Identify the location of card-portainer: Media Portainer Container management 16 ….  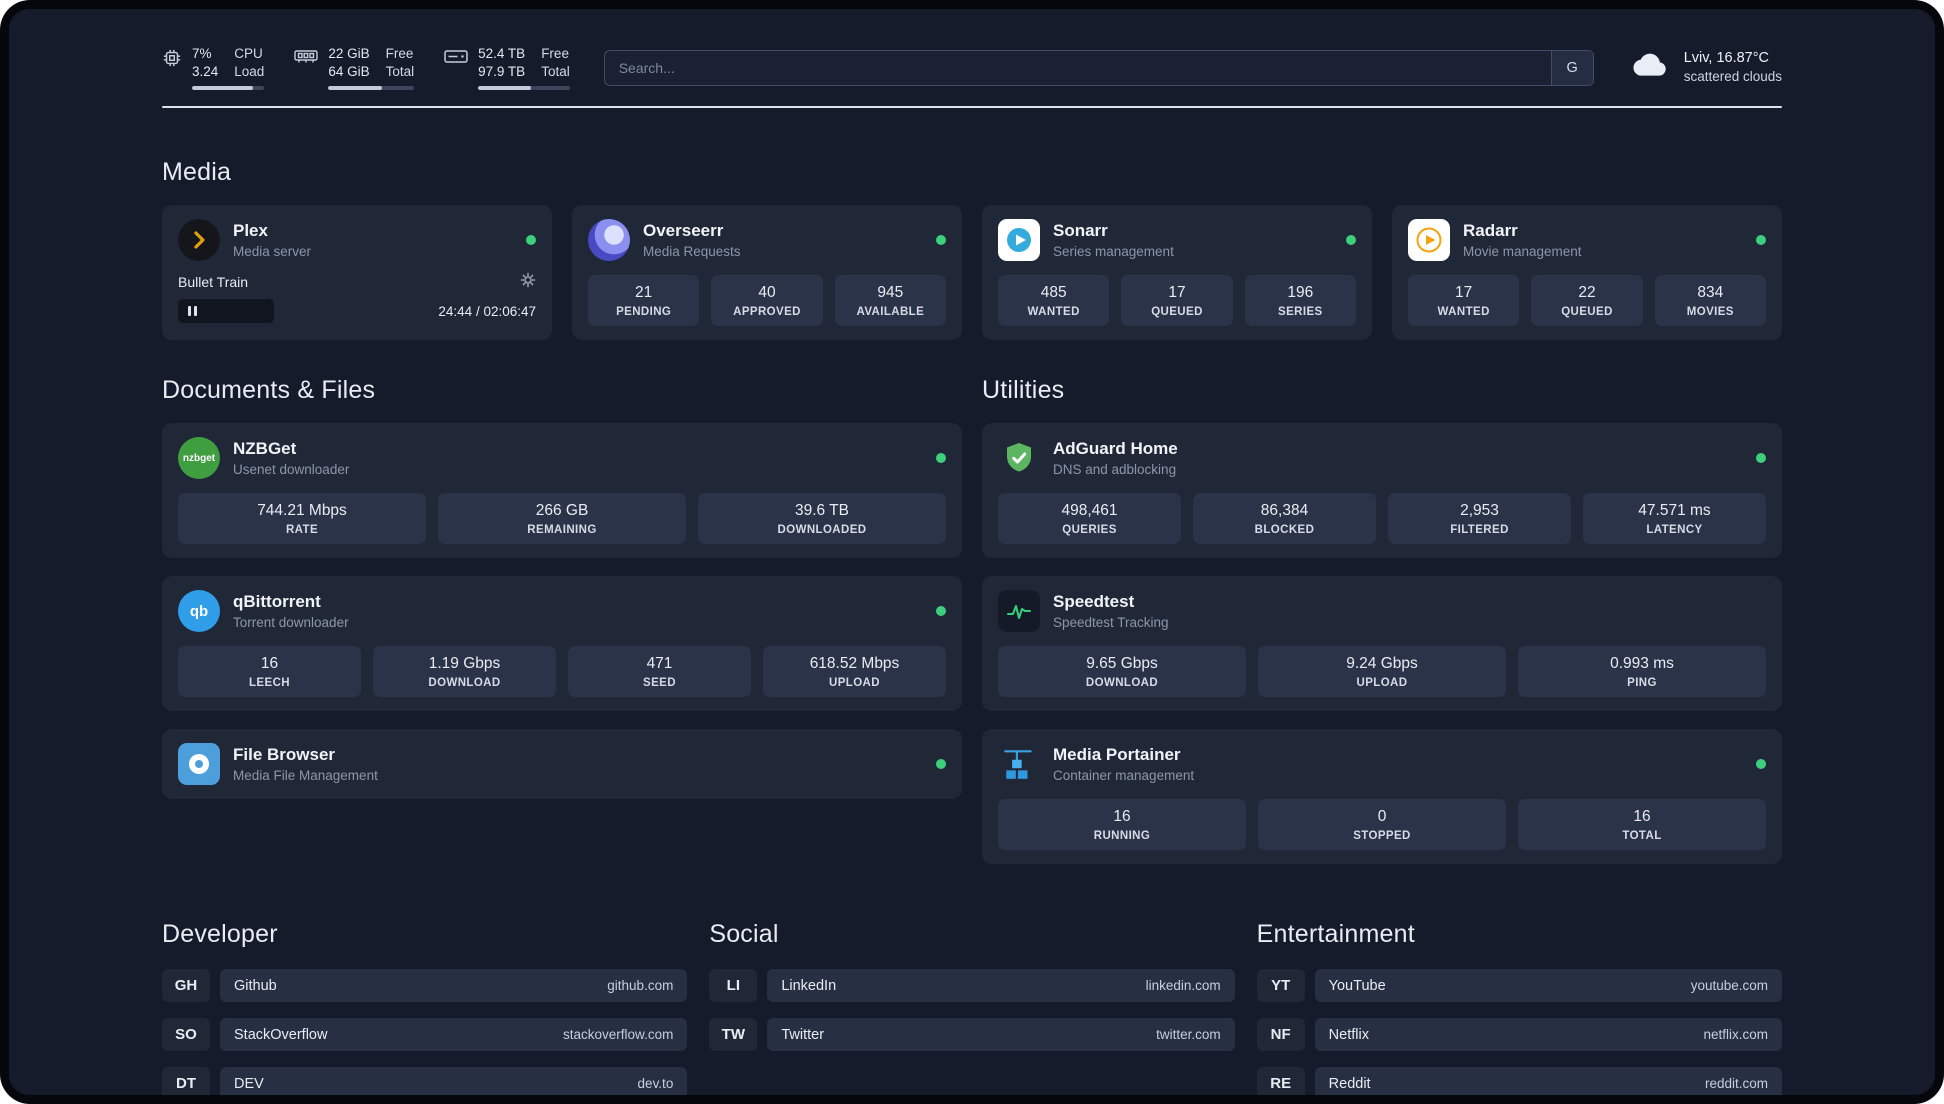
(1382, 797).